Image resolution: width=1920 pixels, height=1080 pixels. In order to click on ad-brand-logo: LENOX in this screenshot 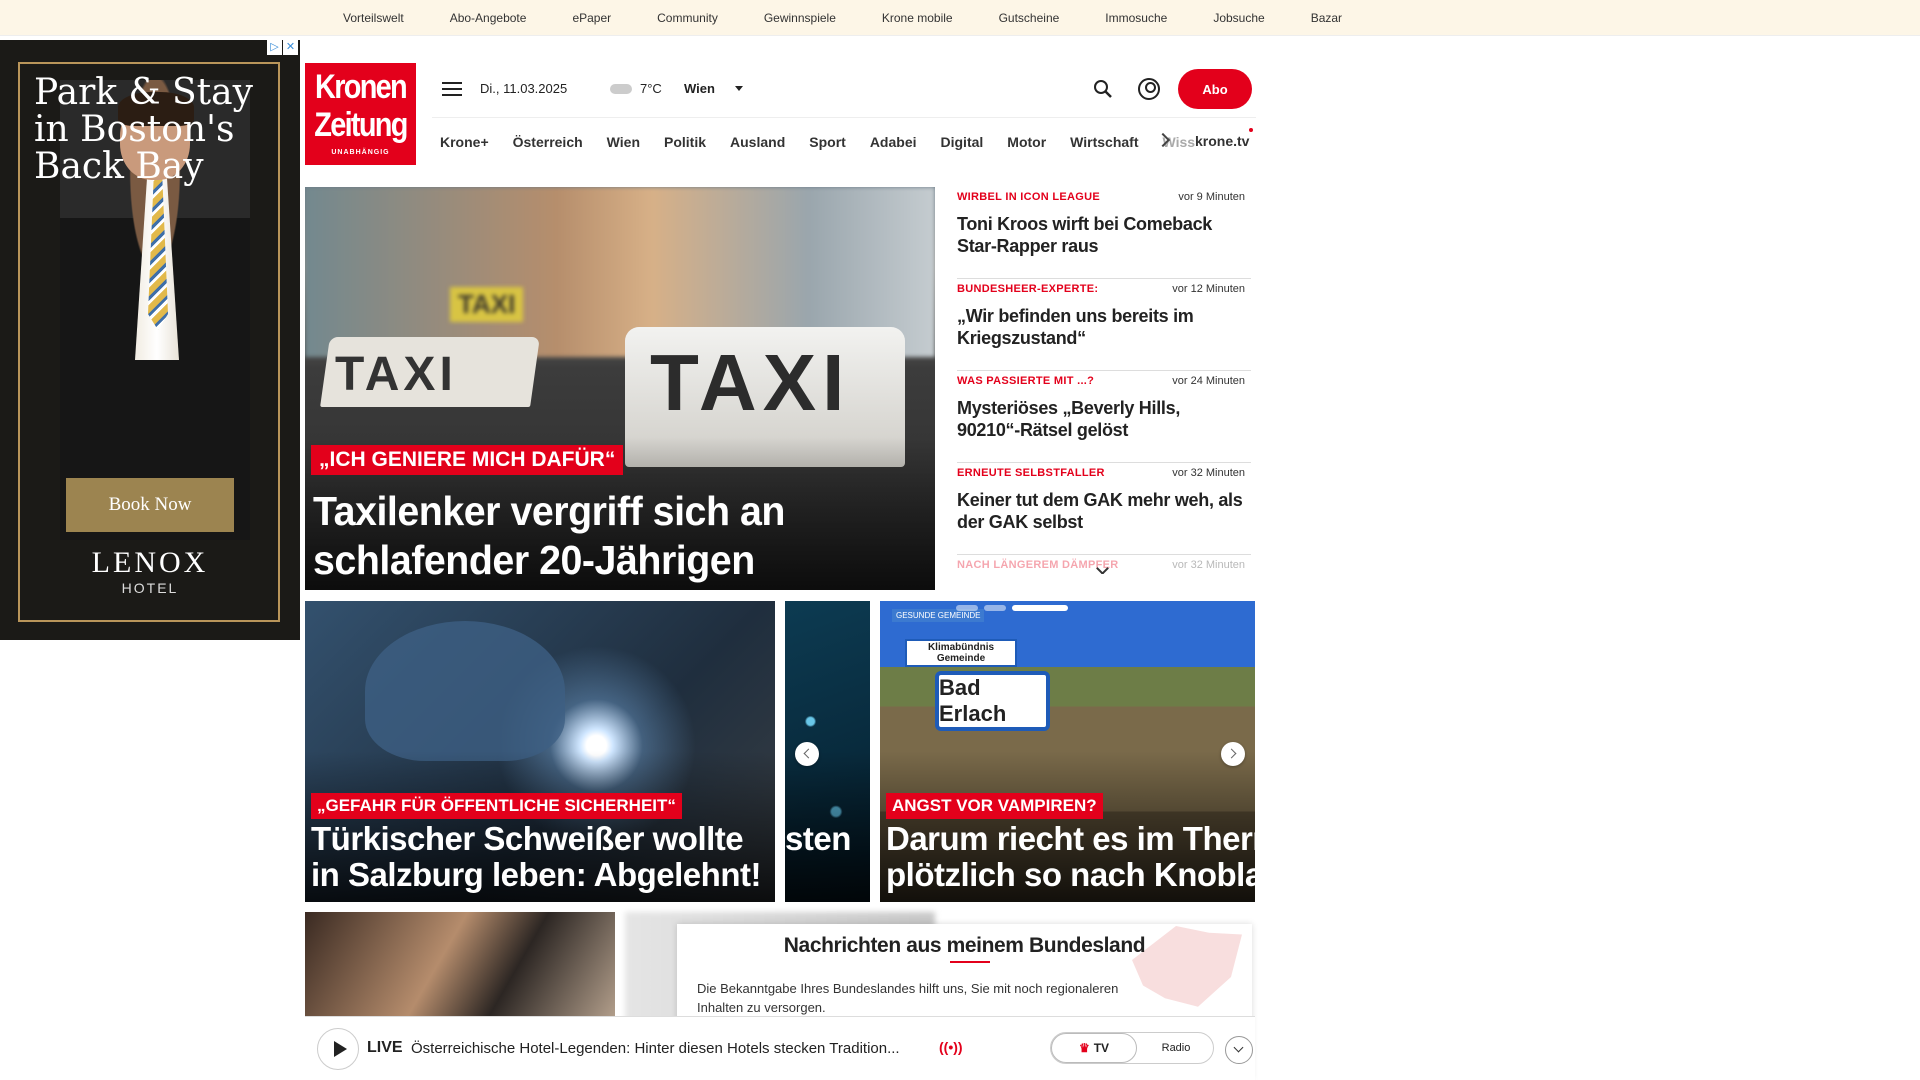, I will do `click(150, 562)`.